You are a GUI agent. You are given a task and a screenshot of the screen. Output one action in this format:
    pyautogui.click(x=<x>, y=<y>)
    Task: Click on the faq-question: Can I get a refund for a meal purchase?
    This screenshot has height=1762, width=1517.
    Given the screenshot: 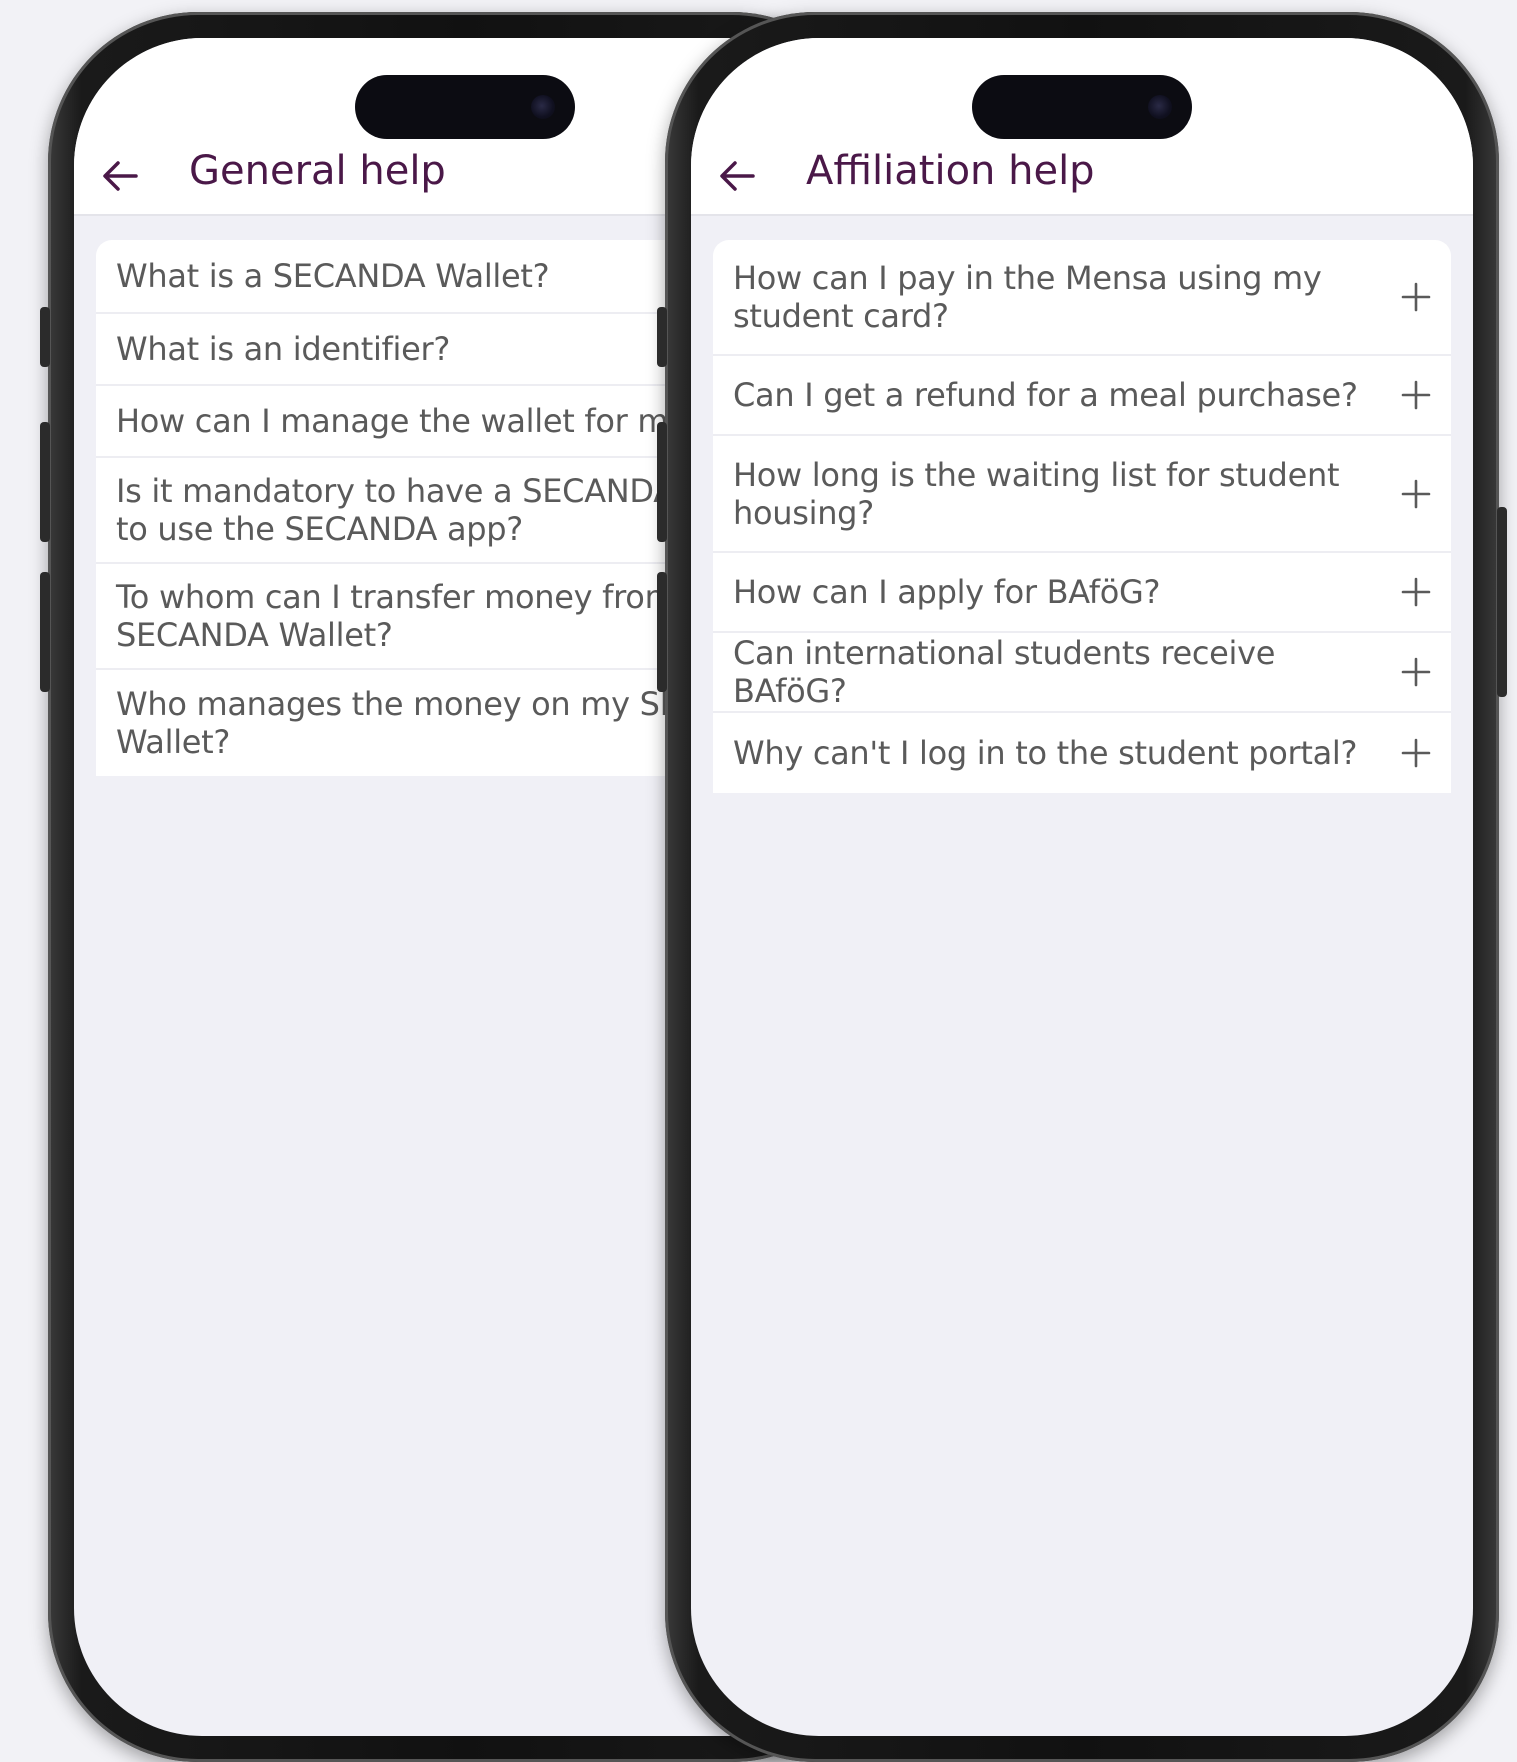 What is the action you would take?
    pyautogui.click(x=1045, y=395)
    